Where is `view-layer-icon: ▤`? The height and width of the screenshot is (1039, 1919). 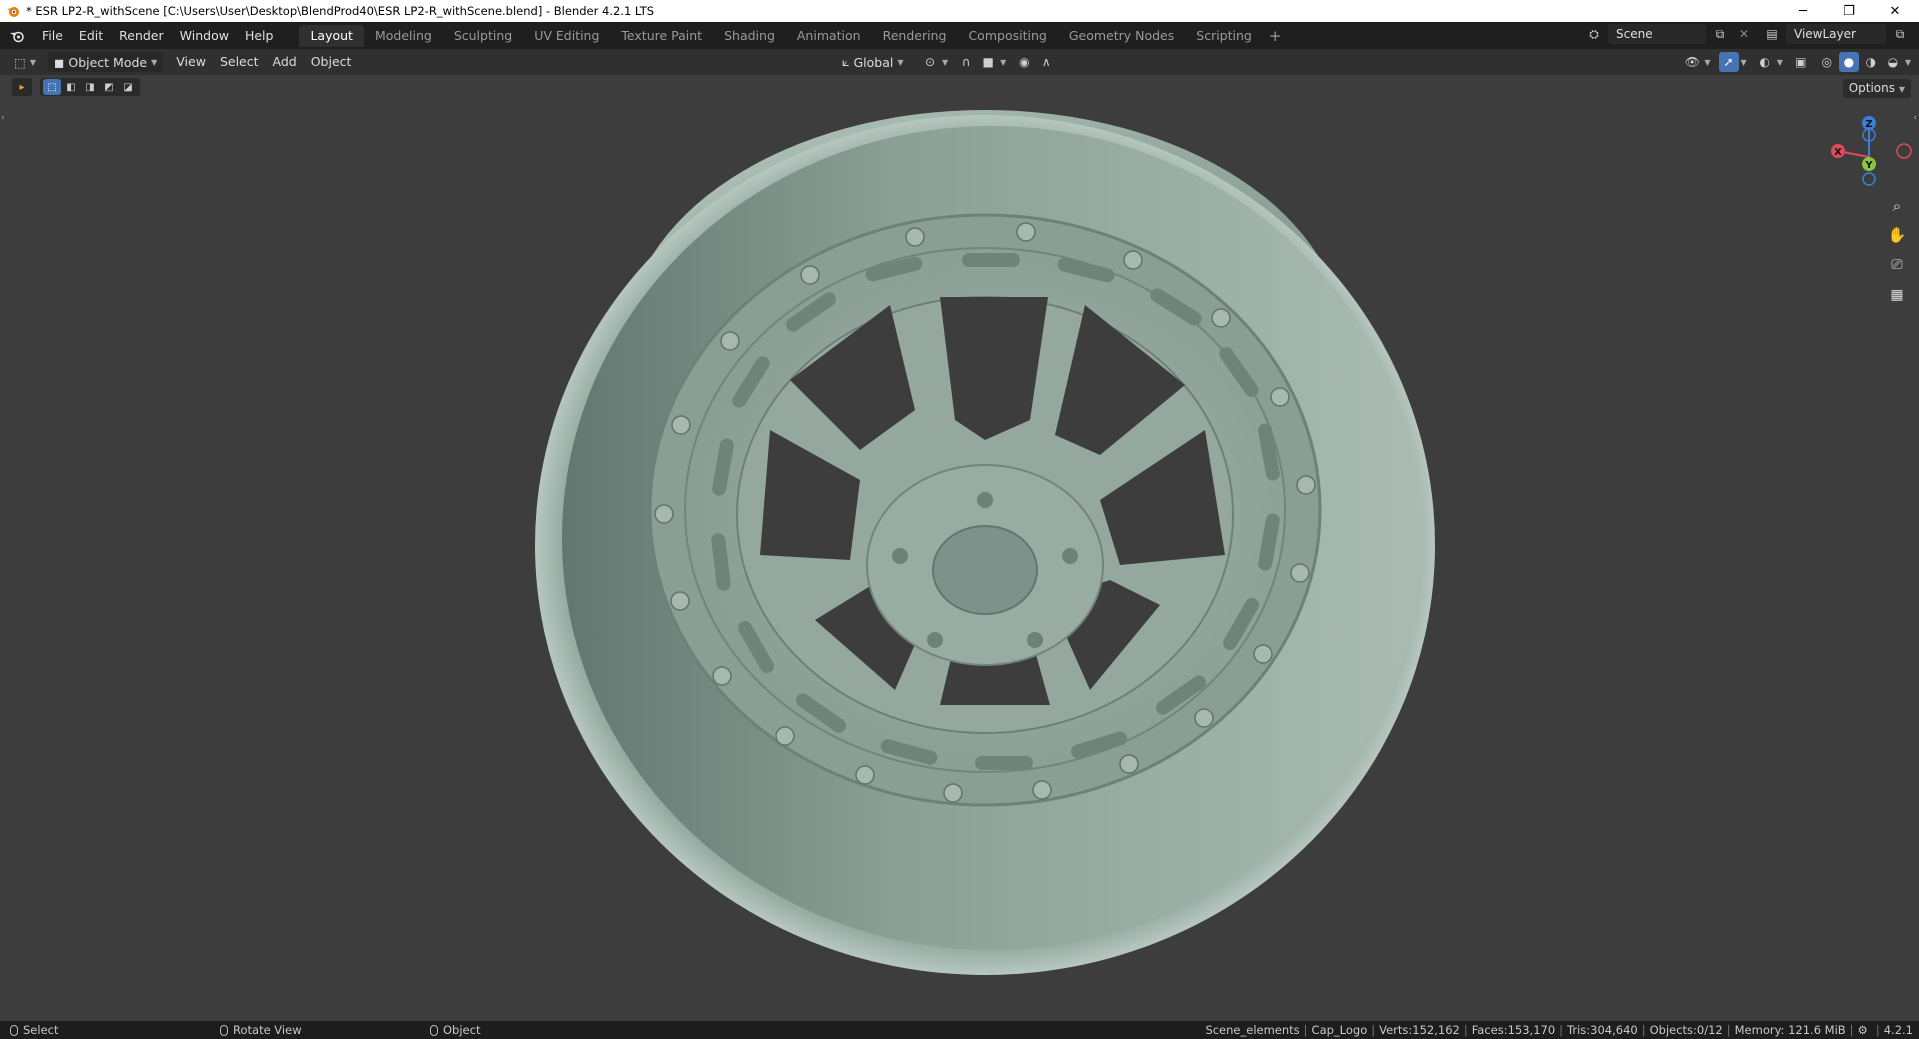 view-layer-icon: ▤ is located at coordinates (1772, 34).